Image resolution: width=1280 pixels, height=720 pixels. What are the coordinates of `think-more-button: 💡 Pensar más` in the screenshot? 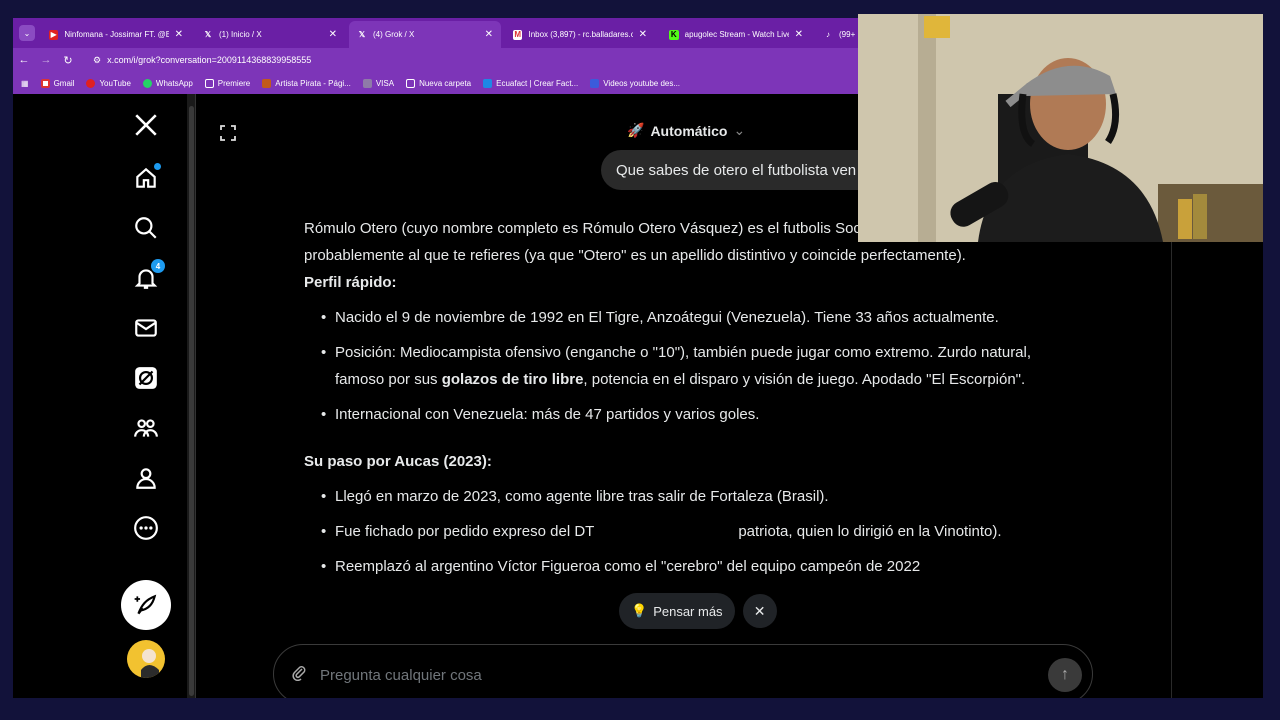 It's located at (677, 611).